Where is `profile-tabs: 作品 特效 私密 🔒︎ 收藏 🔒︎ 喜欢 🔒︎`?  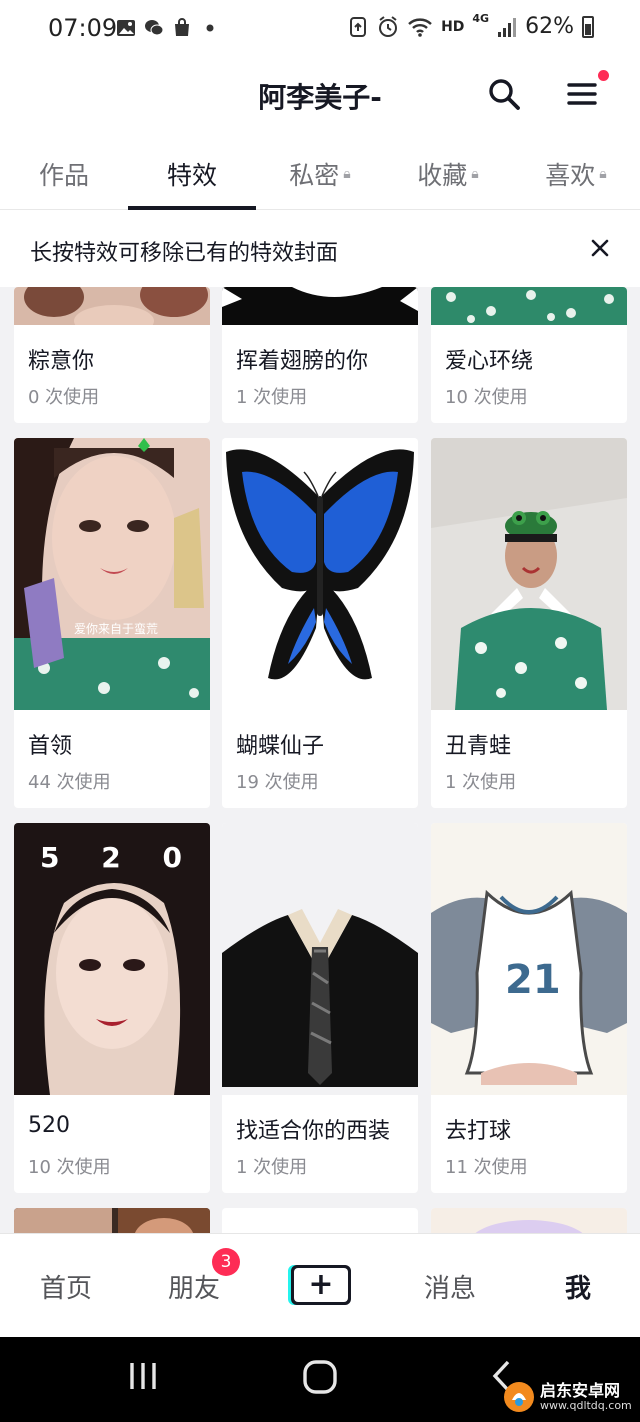 profile-tabs: 作品 特效 私密 🔒︎ 收藏 🔒︎ 喜欢 🔒︎ is located at coordinates (320, 174).